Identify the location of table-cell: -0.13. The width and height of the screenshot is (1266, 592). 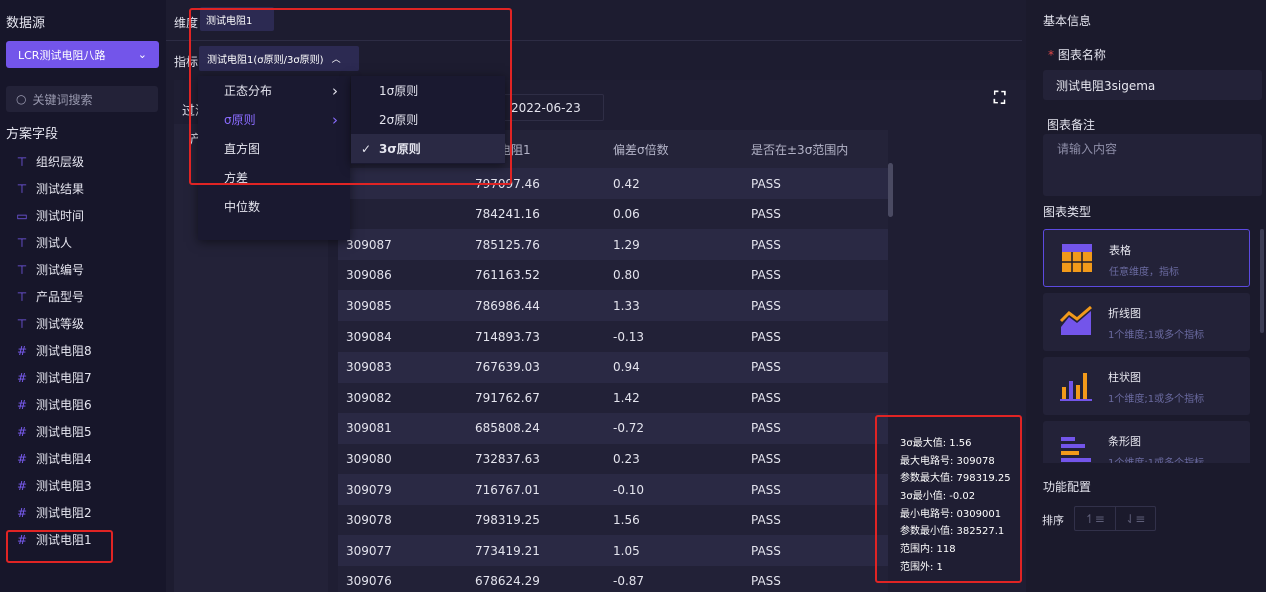
(629, 336).